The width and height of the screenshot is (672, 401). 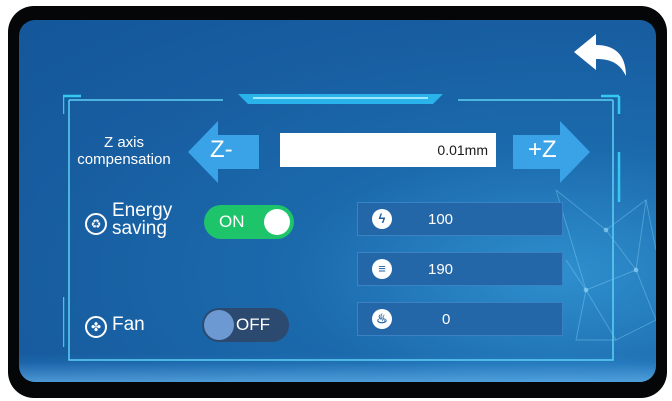 I want to click on fan-label: Fan, so click(x=128, y=324).